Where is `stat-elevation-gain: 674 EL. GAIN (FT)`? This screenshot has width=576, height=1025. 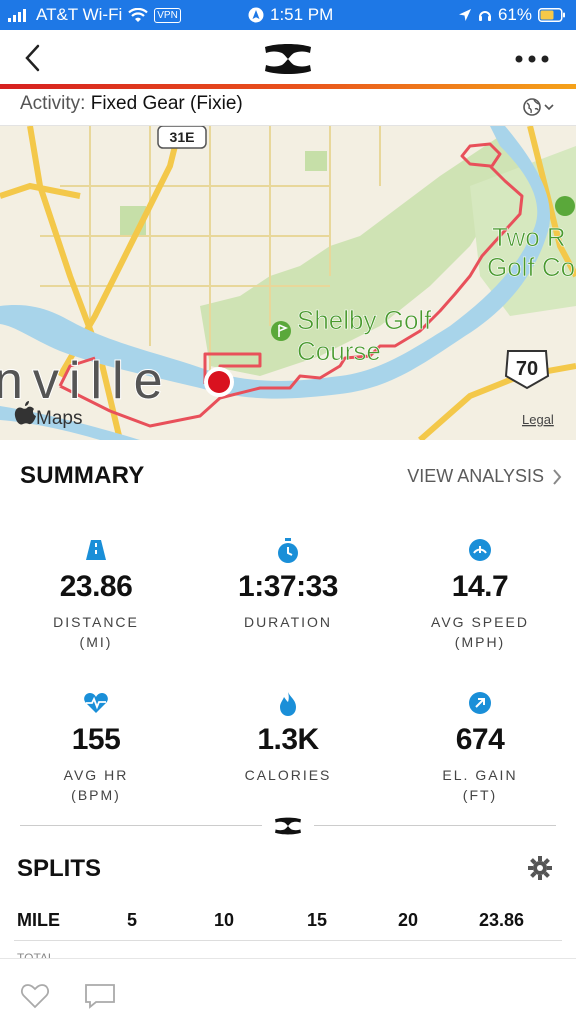
stat-elevation-gain: 674 EL. GAIN (FT) is located at coordinates (480, 748).